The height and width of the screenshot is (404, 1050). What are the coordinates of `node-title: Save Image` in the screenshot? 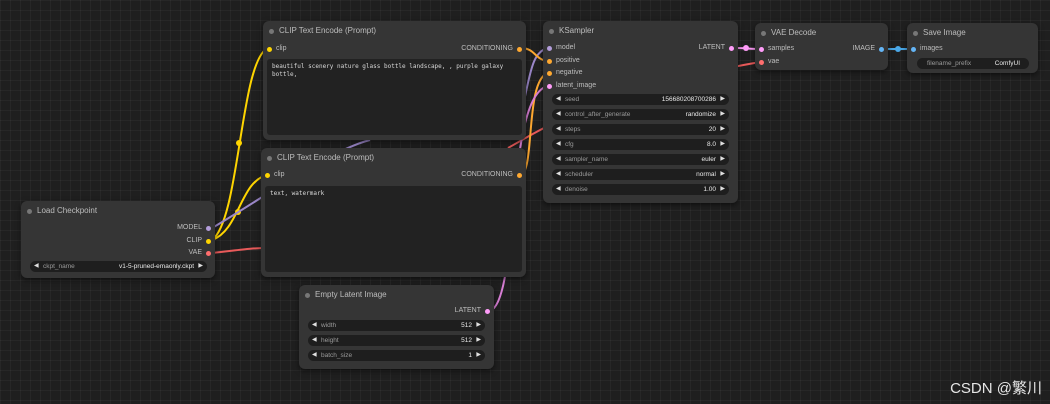 It's located at (972, 33).